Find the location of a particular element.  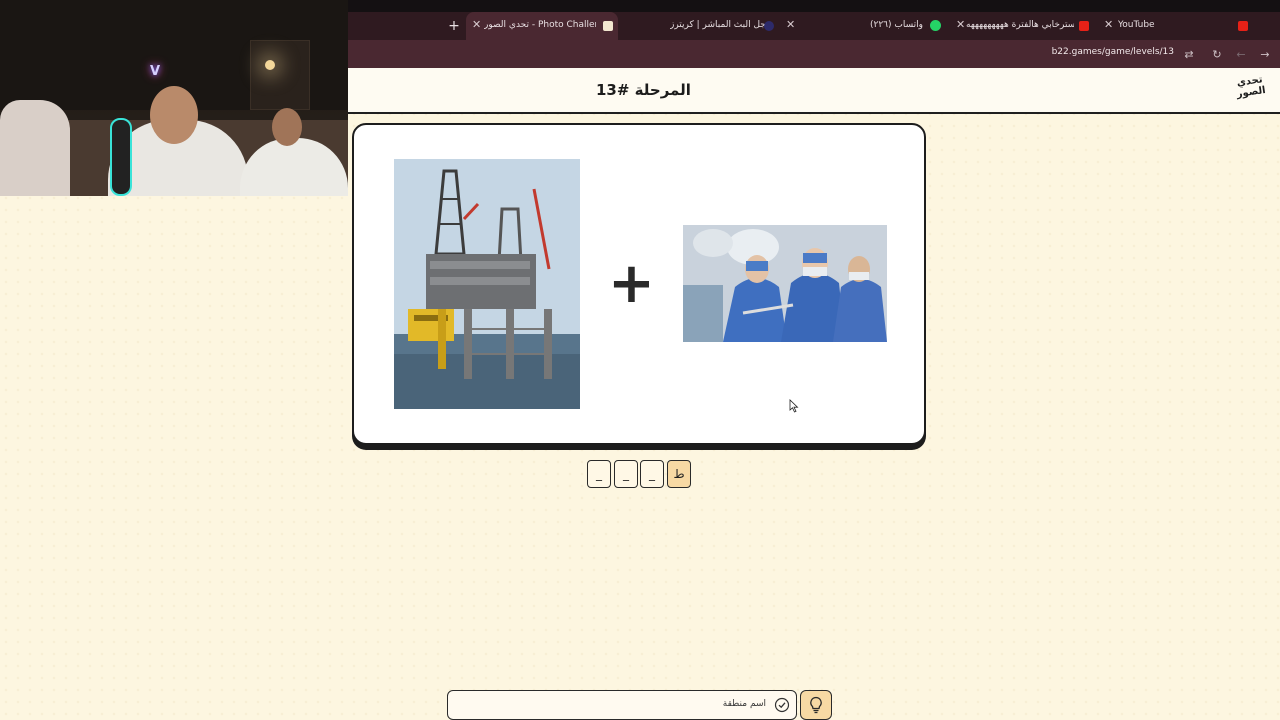

tab-whatsapp: (٢٢٦) واتساب ✕ is located at coordinates (911, 26).